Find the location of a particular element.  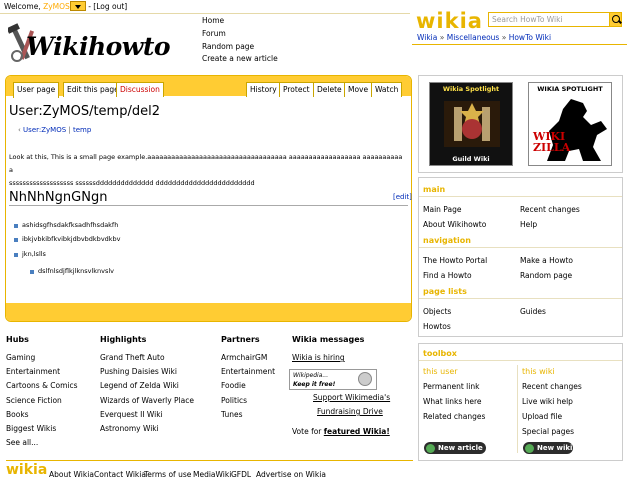

partner-link: Entertainment is located at coordinates (248, 371).